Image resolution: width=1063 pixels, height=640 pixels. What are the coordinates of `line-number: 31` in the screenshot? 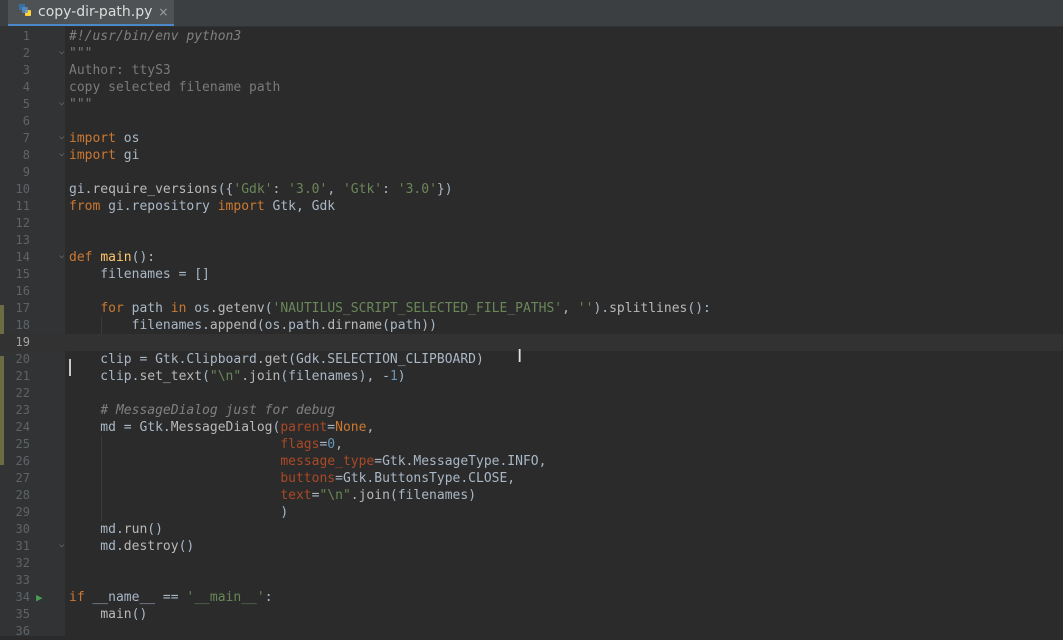 It's located at (22, 546).